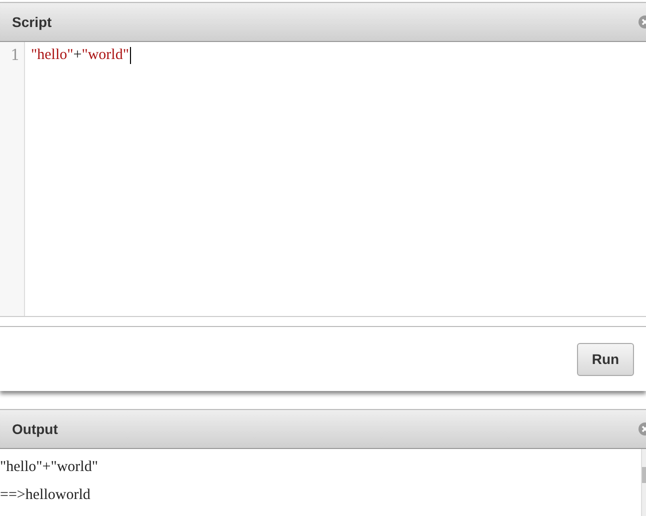  I want to click on output-line: "hello"+"world", so click(49, 468).